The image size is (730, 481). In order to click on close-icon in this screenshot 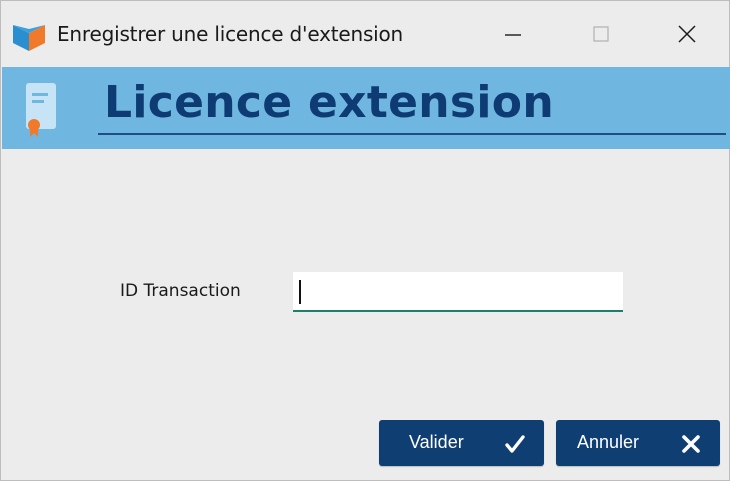, I will do `click(687, 34)`.